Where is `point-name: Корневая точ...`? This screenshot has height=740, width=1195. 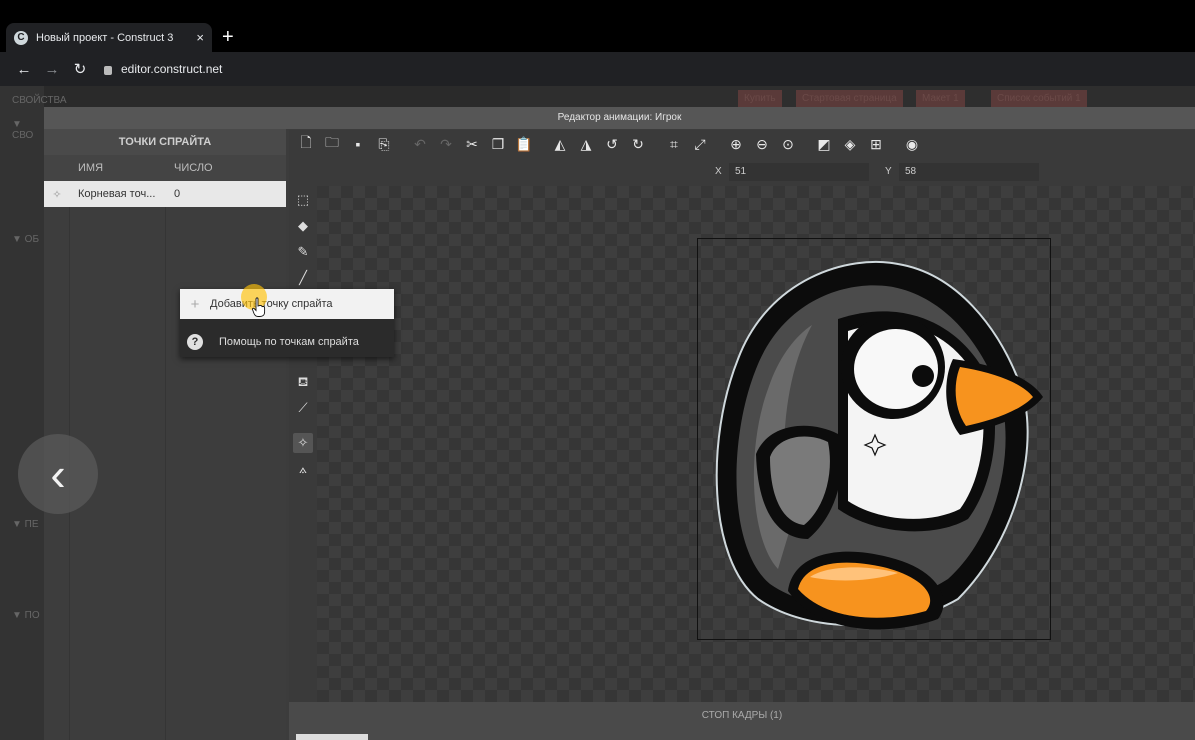
point-name: Корневая точ... is located at coordinates (117, 194).